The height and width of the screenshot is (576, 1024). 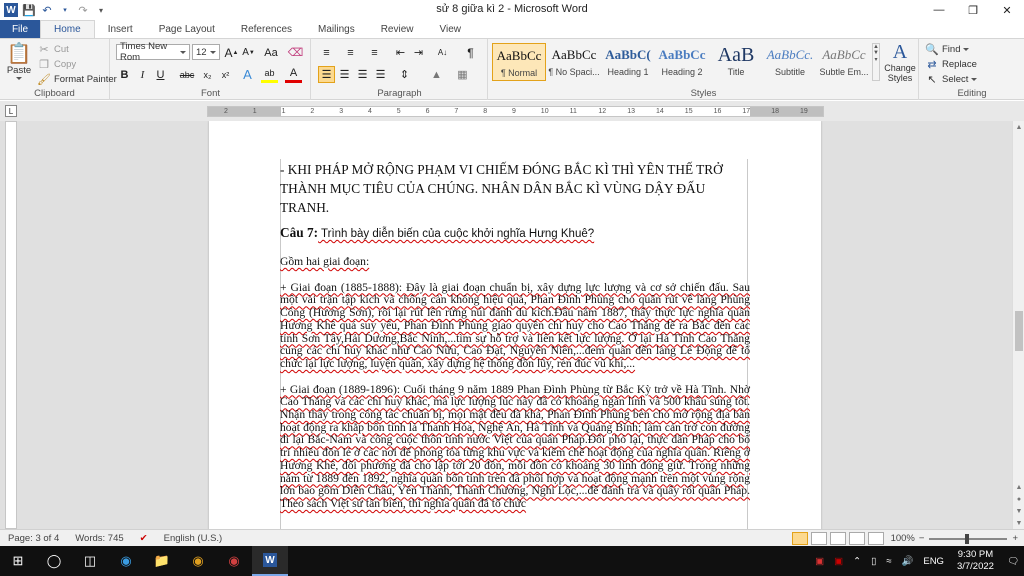 What do you see at coordinates (1018, 538) in the screenshot?
I see `zoom-in-icon: +` at bounding box center [1018, 538].